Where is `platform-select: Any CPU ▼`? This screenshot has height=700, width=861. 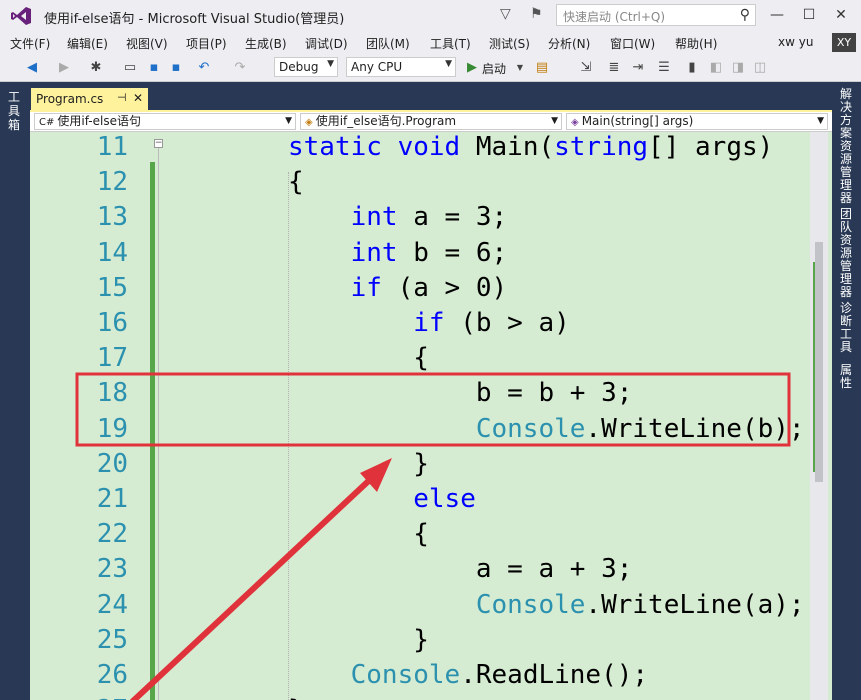
platform-select: Any CPU ▼ is located at coordinates (401, 67).